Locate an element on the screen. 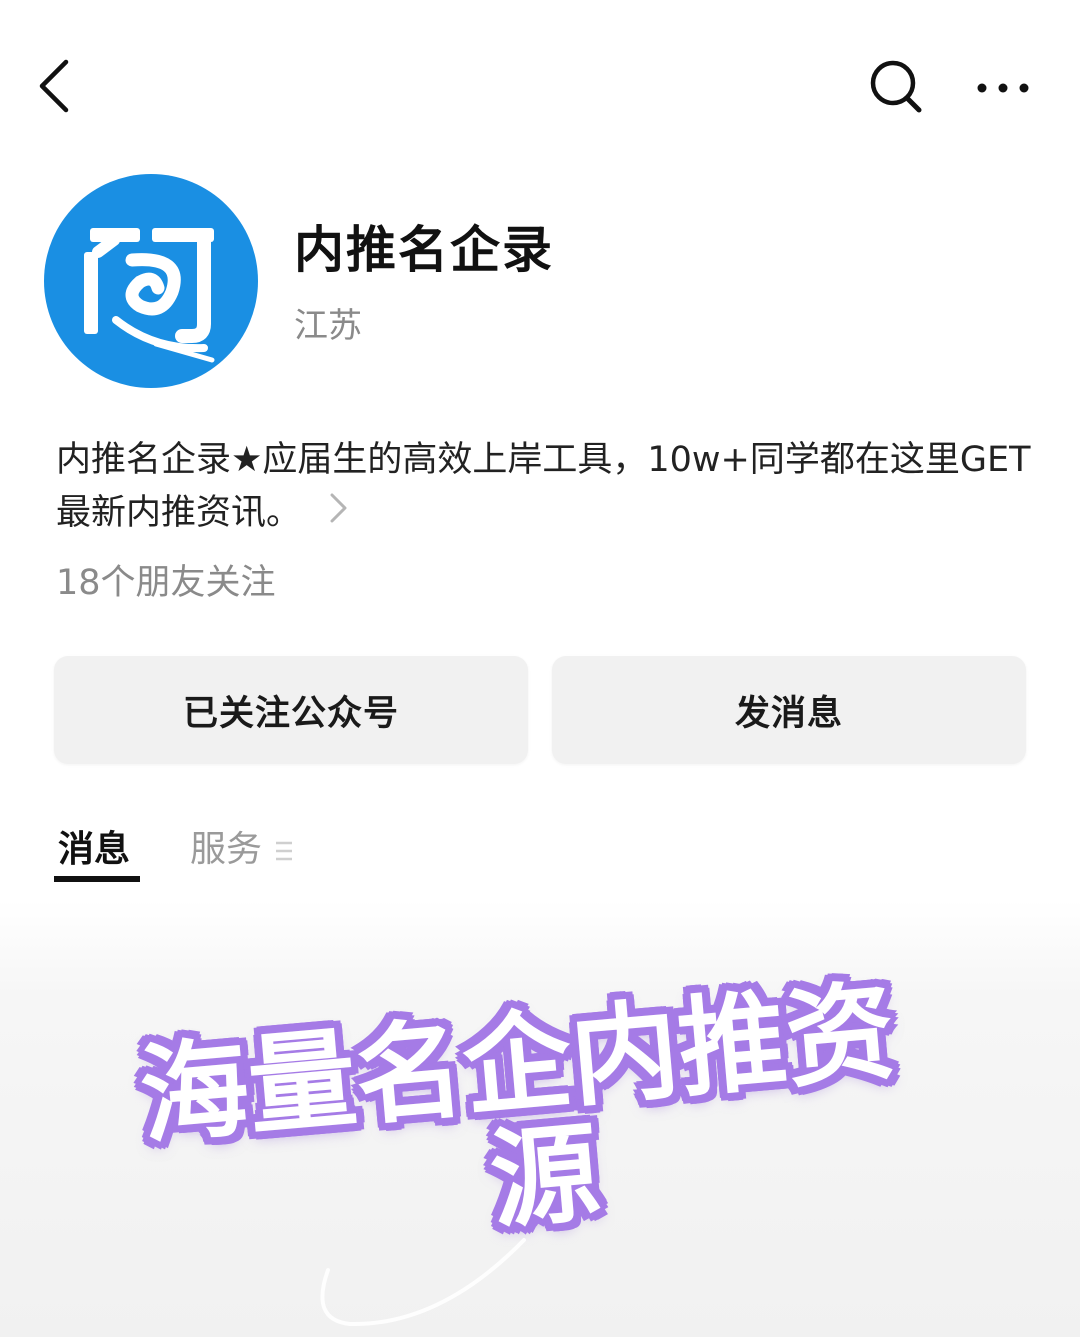 This screenshot has height=1337, width=1080. account-avatar is located at coordinates (151, 281).